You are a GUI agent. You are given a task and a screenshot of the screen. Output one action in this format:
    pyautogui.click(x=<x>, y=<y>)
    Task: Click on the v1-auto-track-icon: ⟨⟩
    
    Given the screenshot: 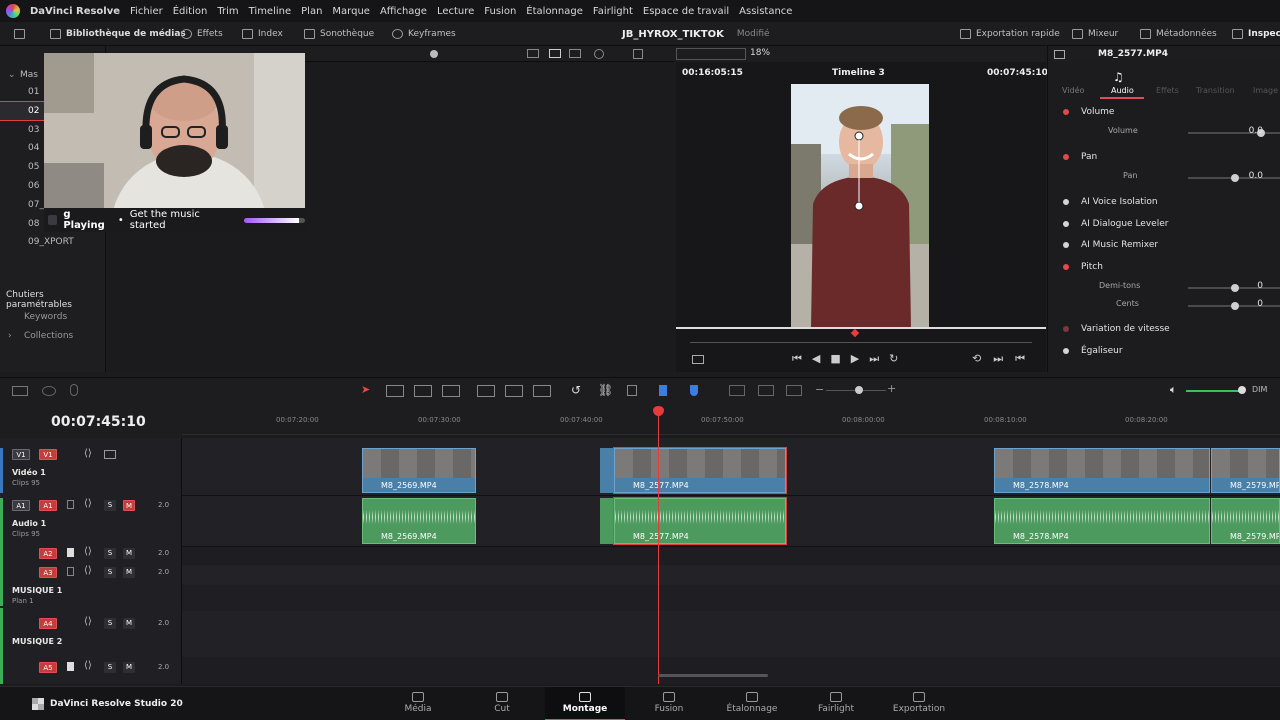 What is the action you would take?
    pyautogui.click(x=88, y=453)
    